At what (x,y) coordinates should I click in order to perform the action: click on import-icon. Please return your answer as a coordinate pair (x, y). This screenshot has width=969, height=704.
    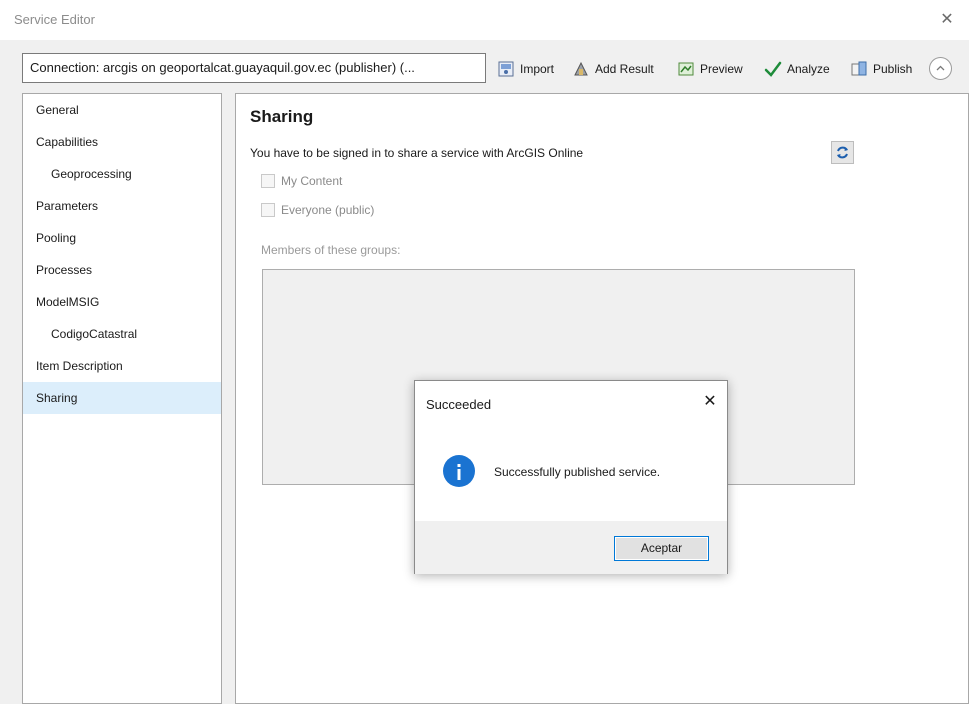
    Looking at the image, I should click on (506, 69).